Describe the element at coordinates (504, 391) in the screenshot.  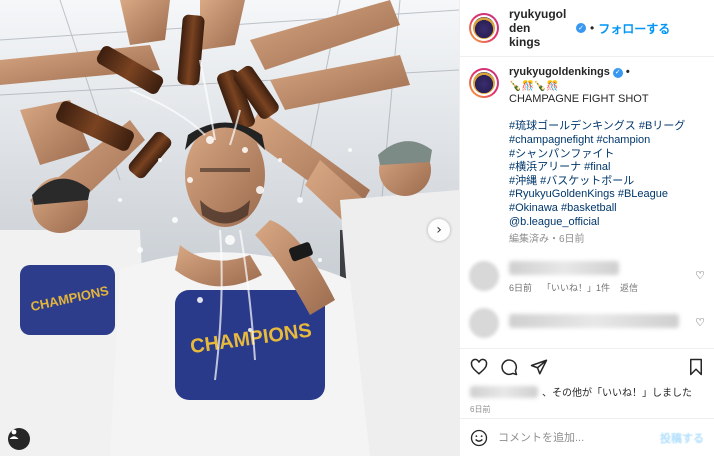
I see `liker-name-blurred` at that location.